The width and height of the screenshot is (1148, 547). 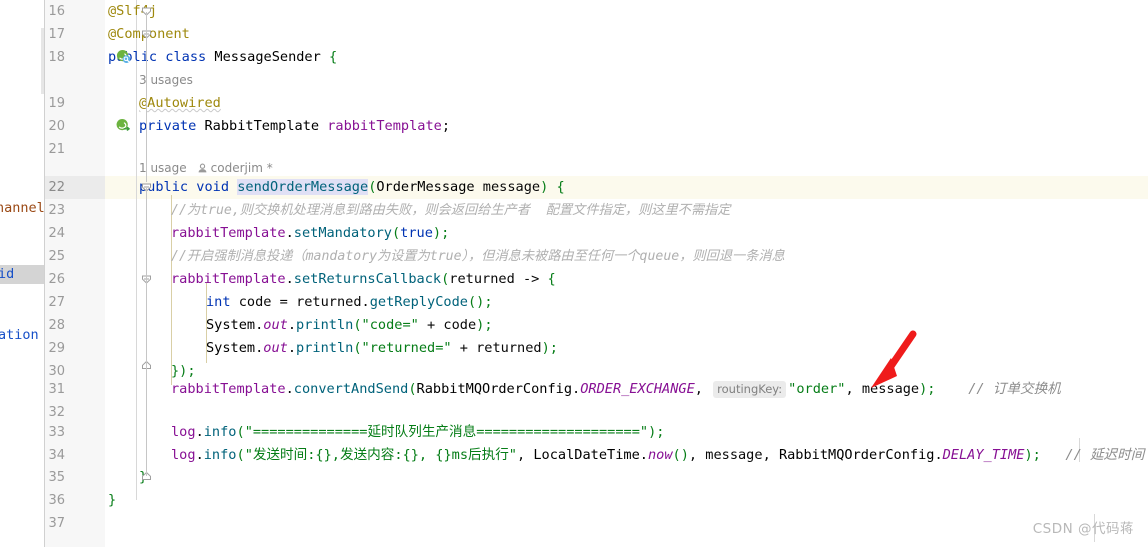 I want to click on comment-delay-time: // 延迟时间（单, so click(x=1106, y=455).